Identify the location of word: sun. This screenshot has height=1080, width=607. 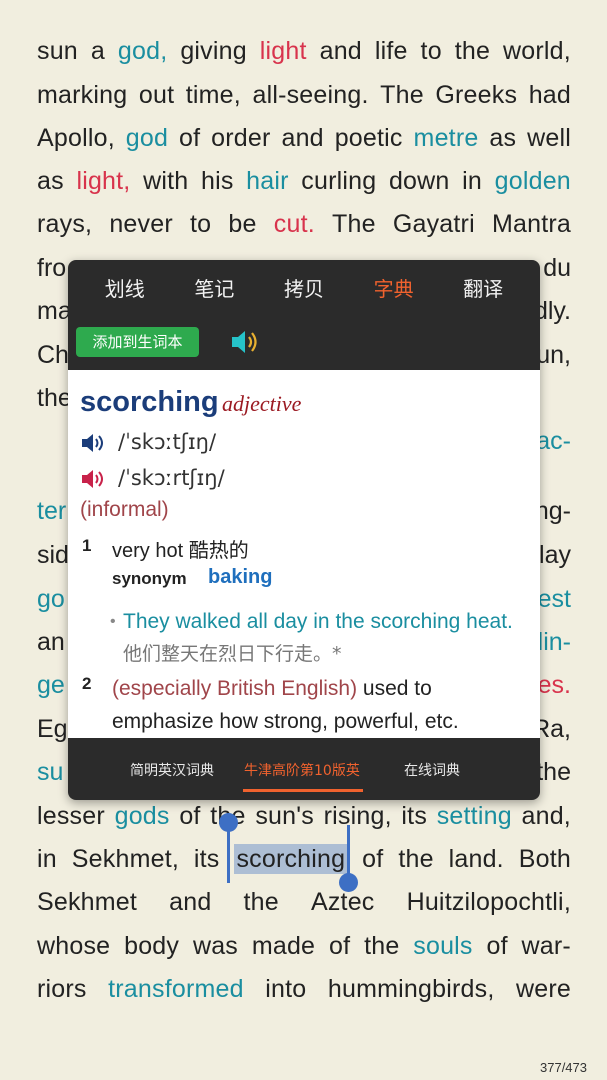
(57, 51).